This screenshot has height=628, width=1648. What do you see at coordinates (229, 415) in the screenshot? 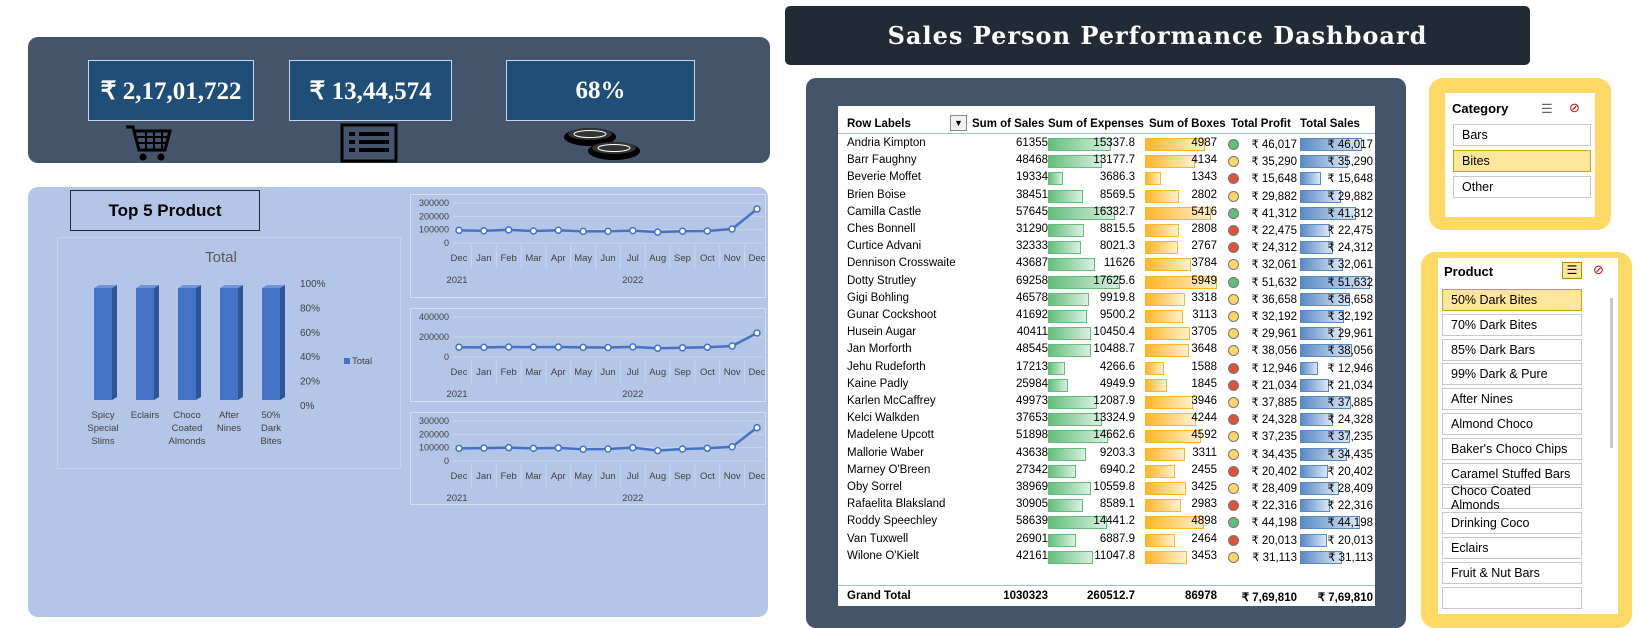
I see `category-label: After` at bounding box center [229, 415].